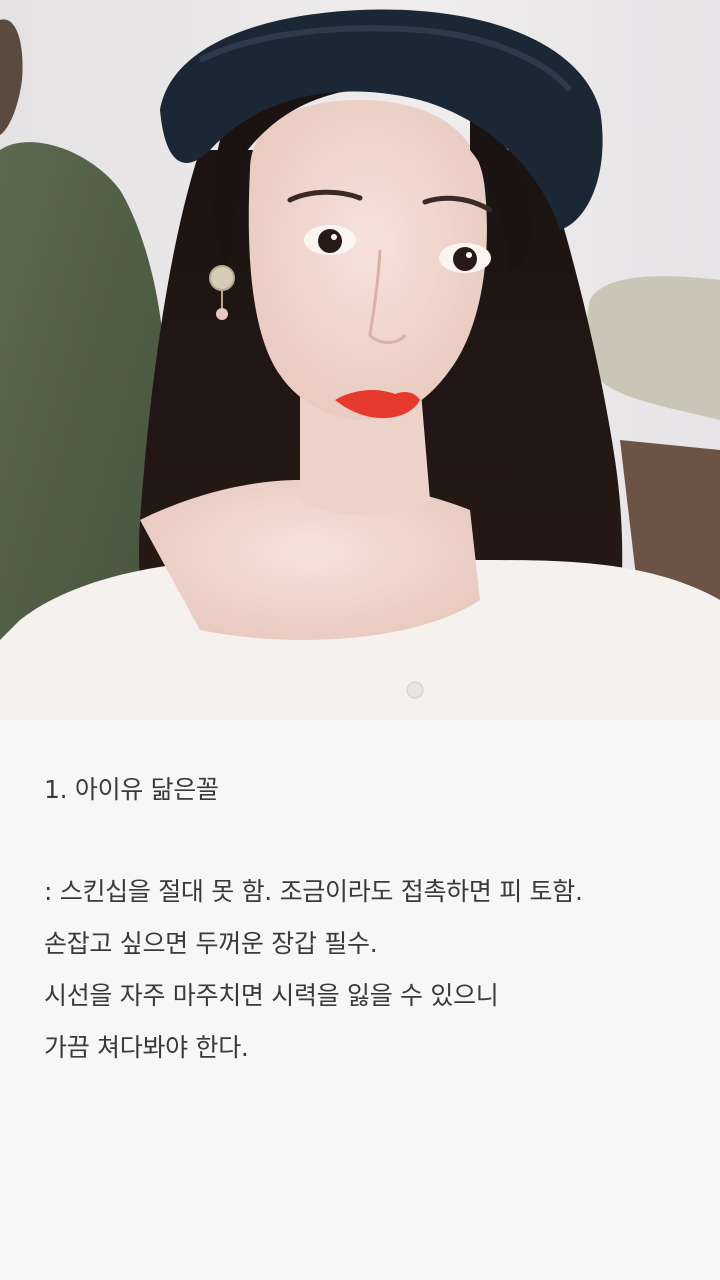 The width and height of the screenshot is (720, 1280). Describe the element at coordinates (313, 891) in the screenshot. I see `post-line: : 스킨십을 절대 못 함. 조금이라도 접촉하면 피 토함.` at that location.